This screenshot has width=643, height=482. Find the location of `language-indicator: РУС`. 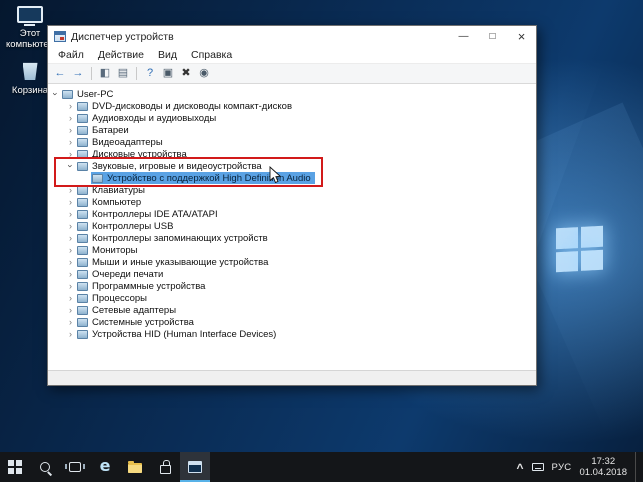

language-indicator: РУС is located at coordinates (562, 467).